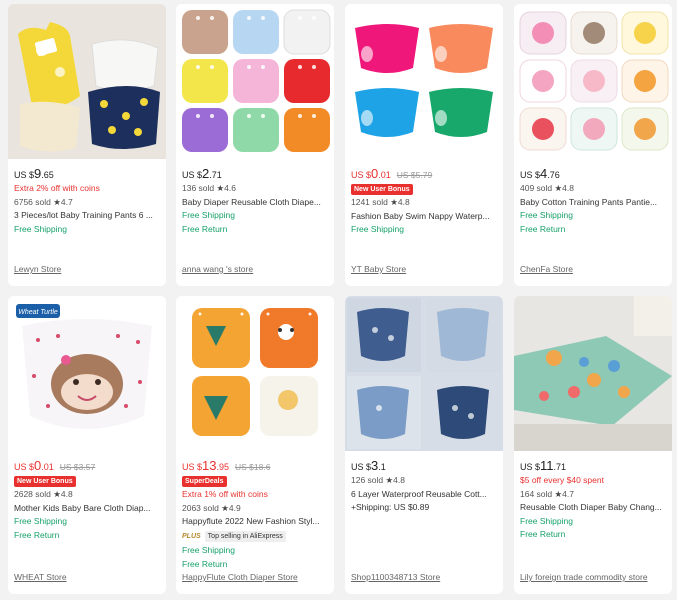 This screenshot has width=677, height=600. What do you see at coordinates (191, 536) in the screenshot?
I see `plus-badge: PLUS` at bounding box center [191, 536].